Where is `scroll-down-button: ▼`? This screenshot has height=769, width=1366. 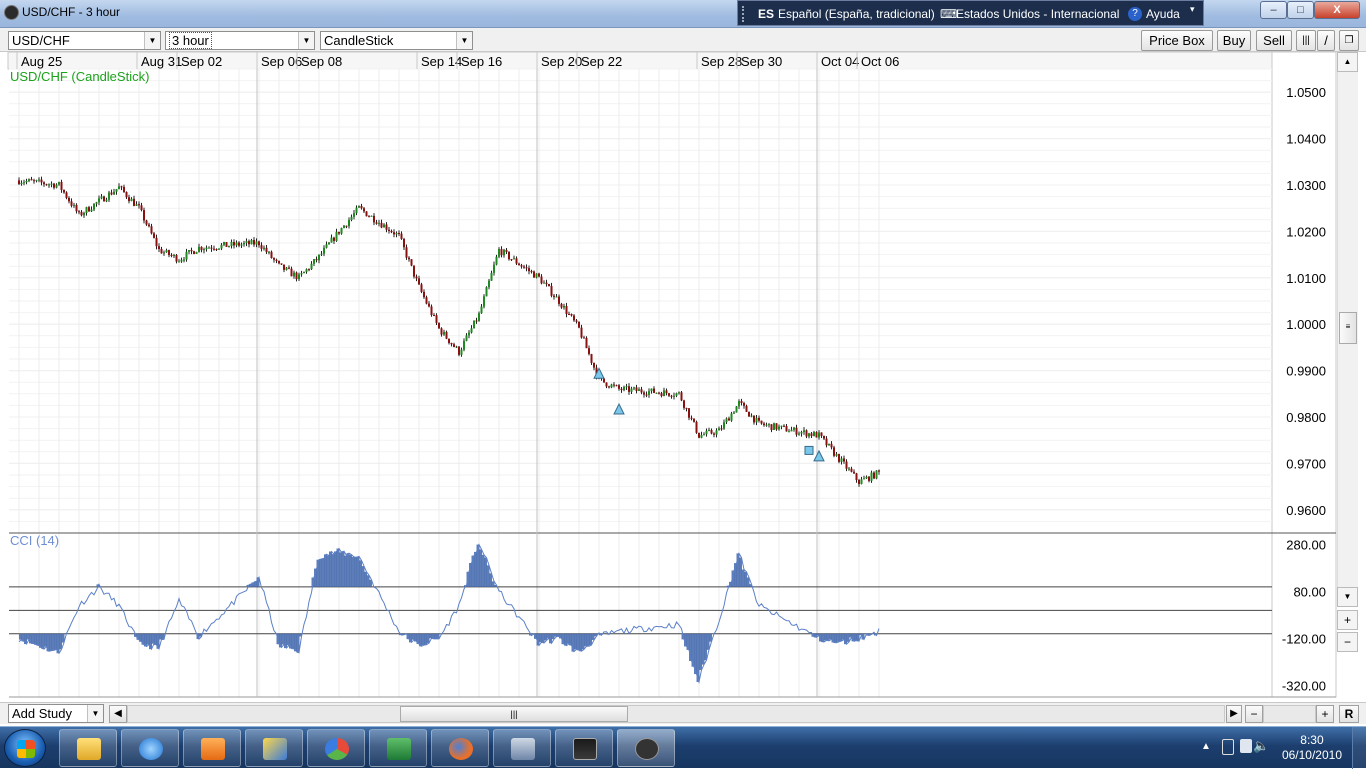 scroll-down-button: ▼ is located at coordinates (1347, 597).